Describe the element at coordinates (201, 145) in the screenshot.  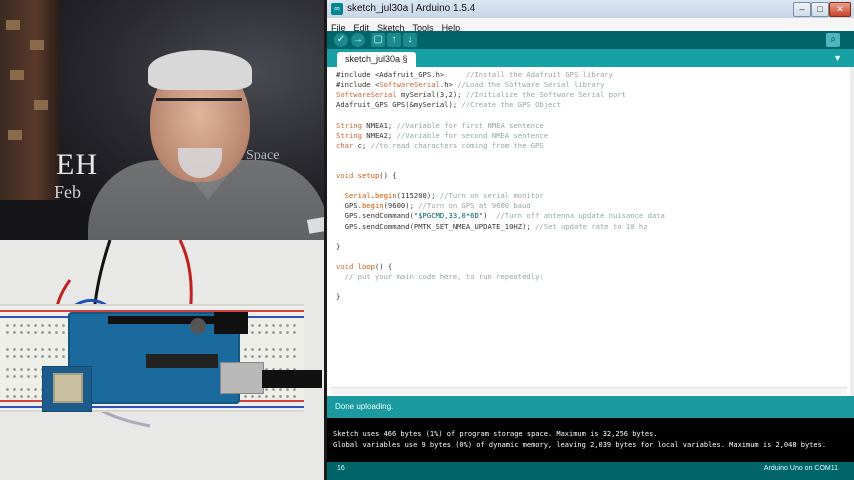
I see `presenter` at that location.